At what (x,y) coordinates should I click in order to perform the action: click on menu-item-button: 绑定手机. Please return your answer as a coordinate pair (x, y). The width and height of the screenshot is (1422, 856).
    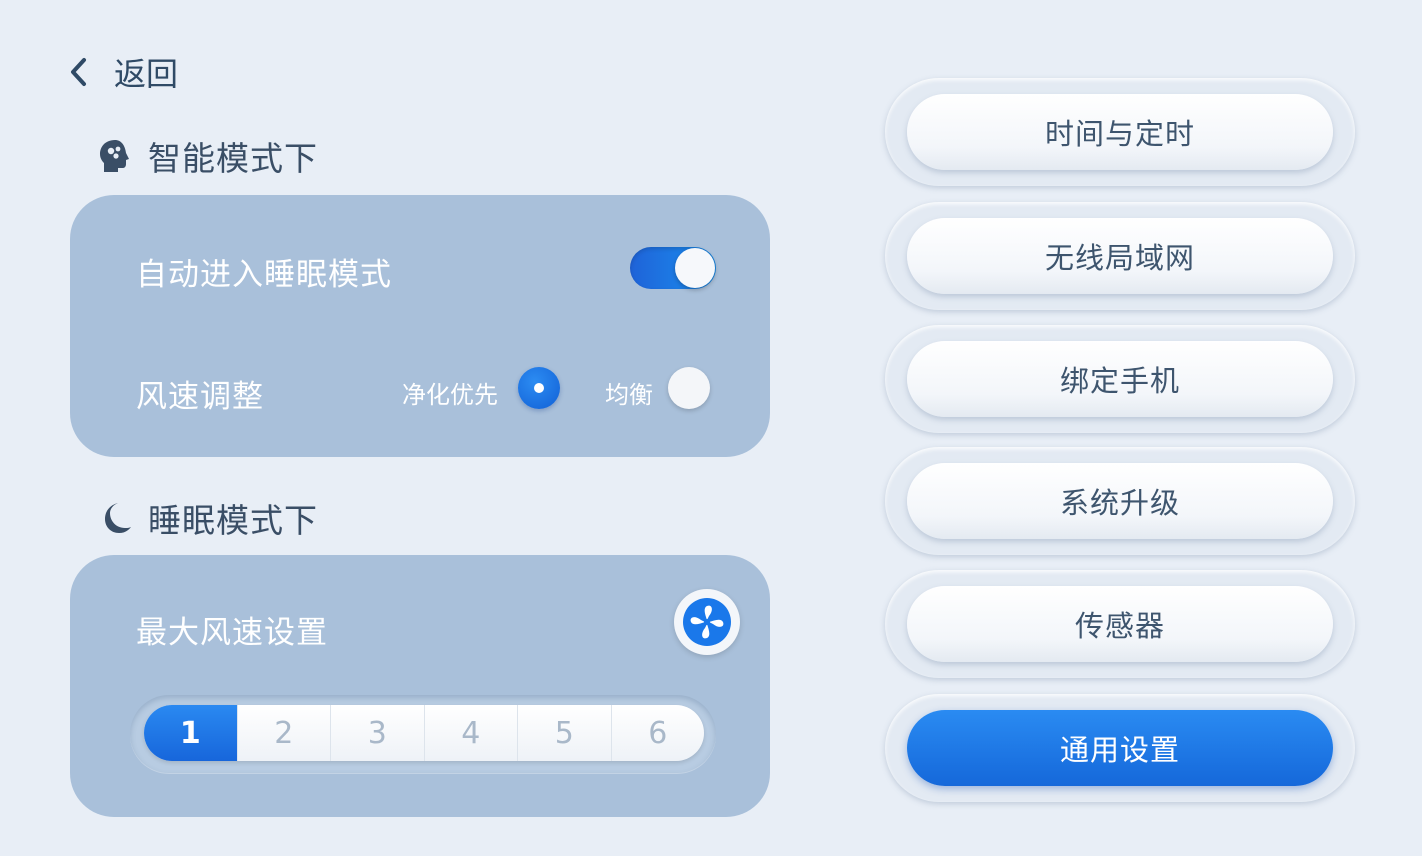
    Looking at the image, I should click on (1120, 379).